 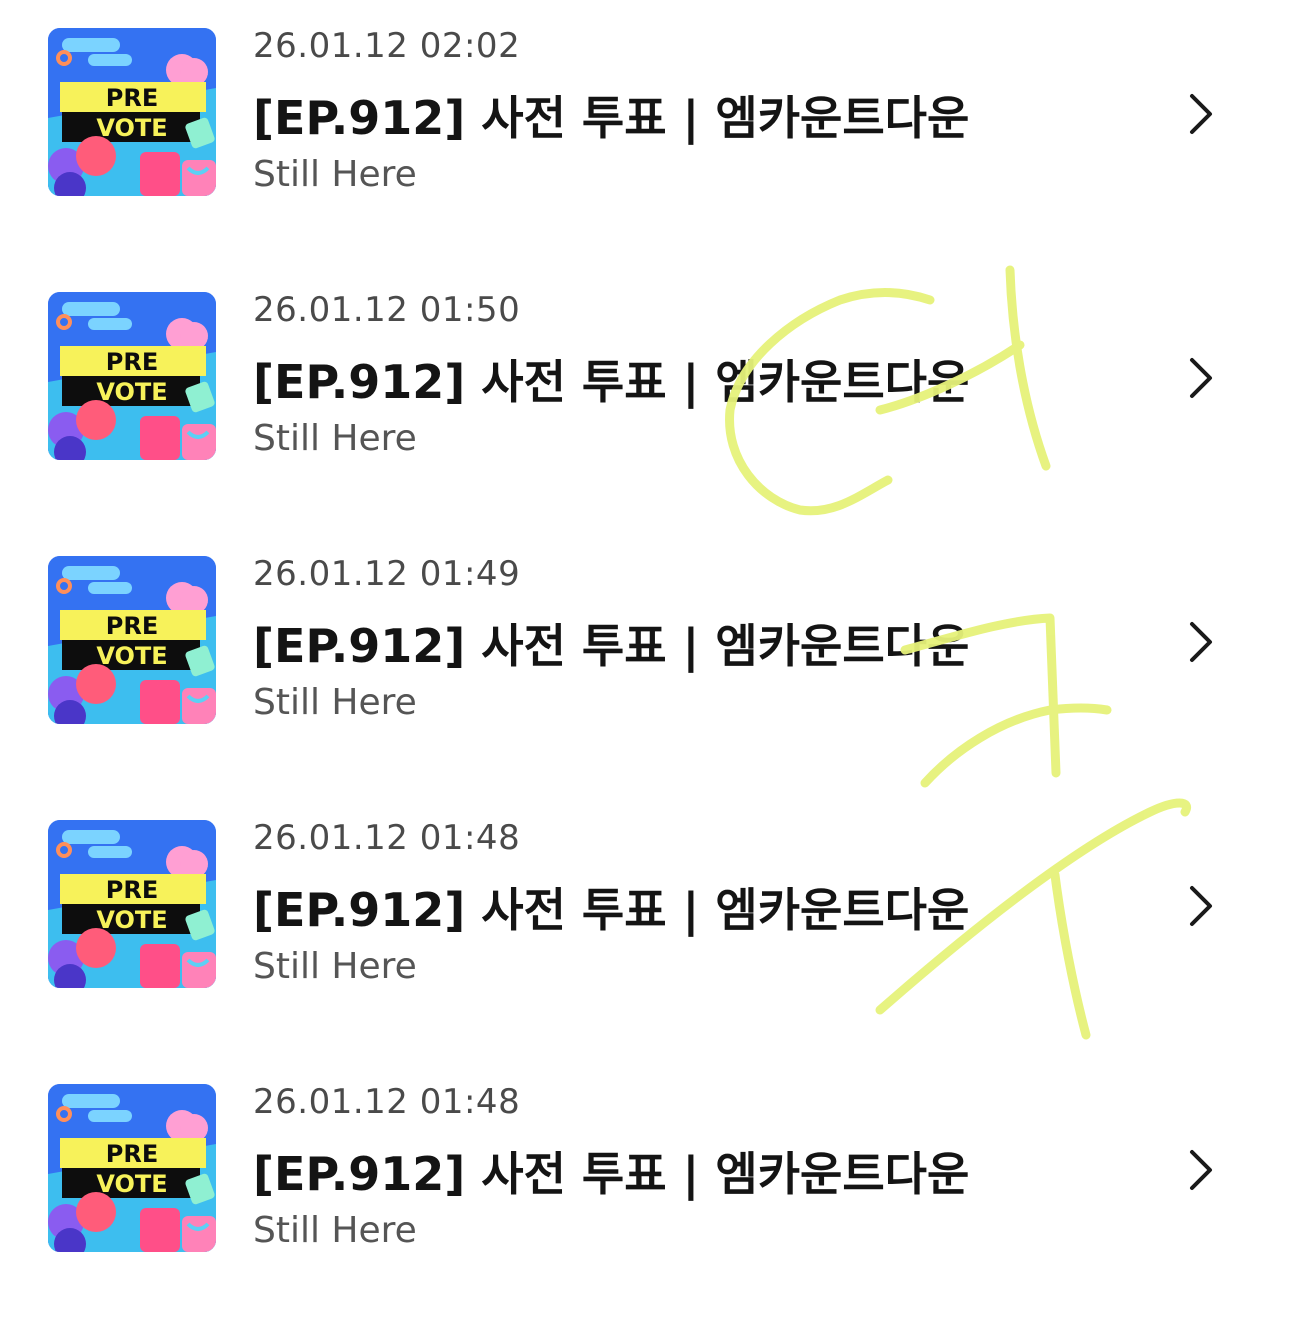 What do you see at coordinates (387, 574) in the screenshot?
I see `item-date: 26.01.12 01:49` at bounding box center [387, 574].